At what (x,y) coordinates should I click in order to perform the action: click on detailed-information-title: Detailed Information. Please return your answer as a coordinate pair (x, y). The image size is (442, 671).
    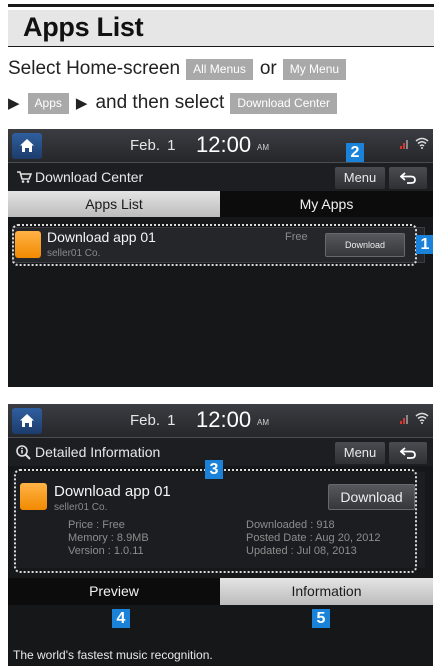
    Looking at the image, I should click on (98, 452).